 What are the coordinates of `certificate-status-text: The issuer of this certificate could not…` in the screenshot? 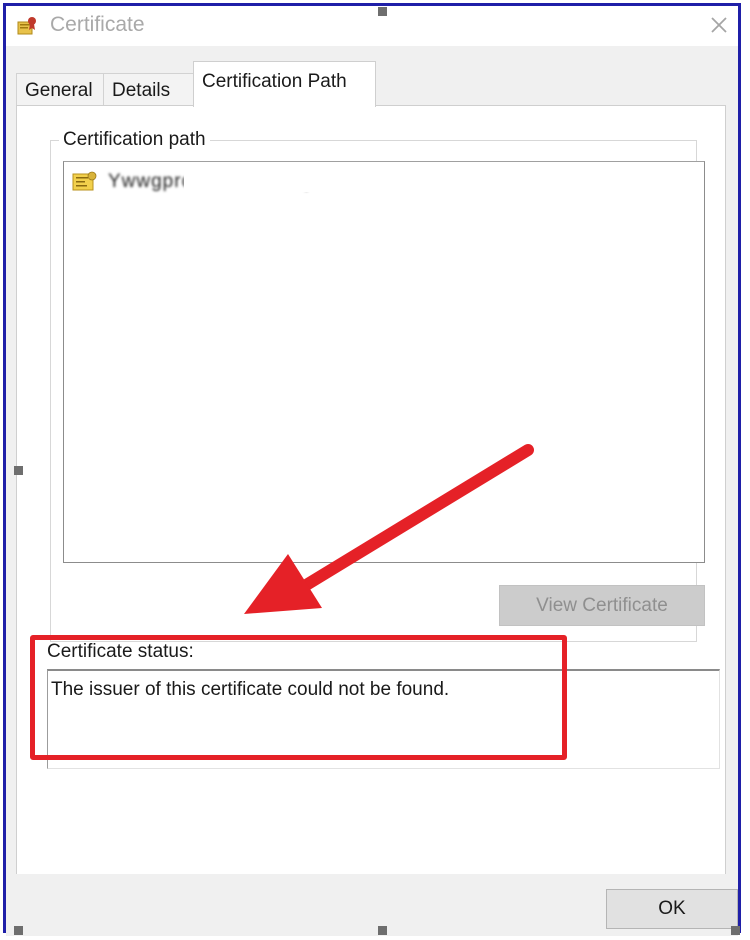 It's located at (250, 689).